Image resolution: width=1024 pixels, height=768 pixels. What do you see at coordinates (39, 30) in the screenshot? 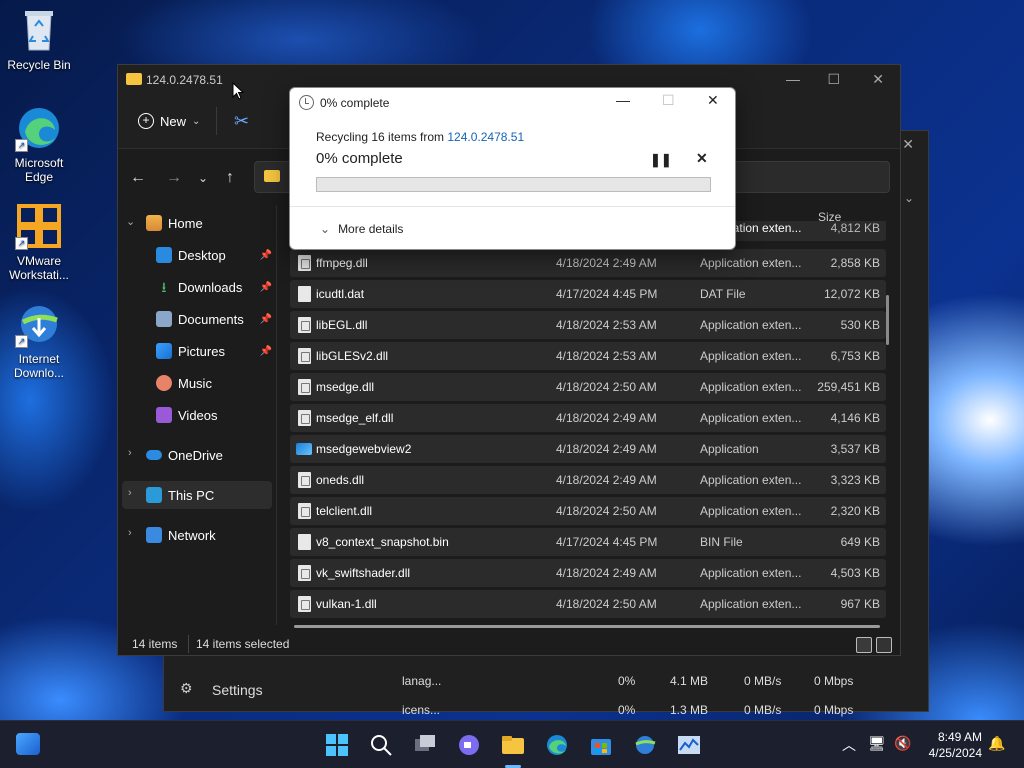
I see `recycle-bin-icon` at bounding box center [39, 30].